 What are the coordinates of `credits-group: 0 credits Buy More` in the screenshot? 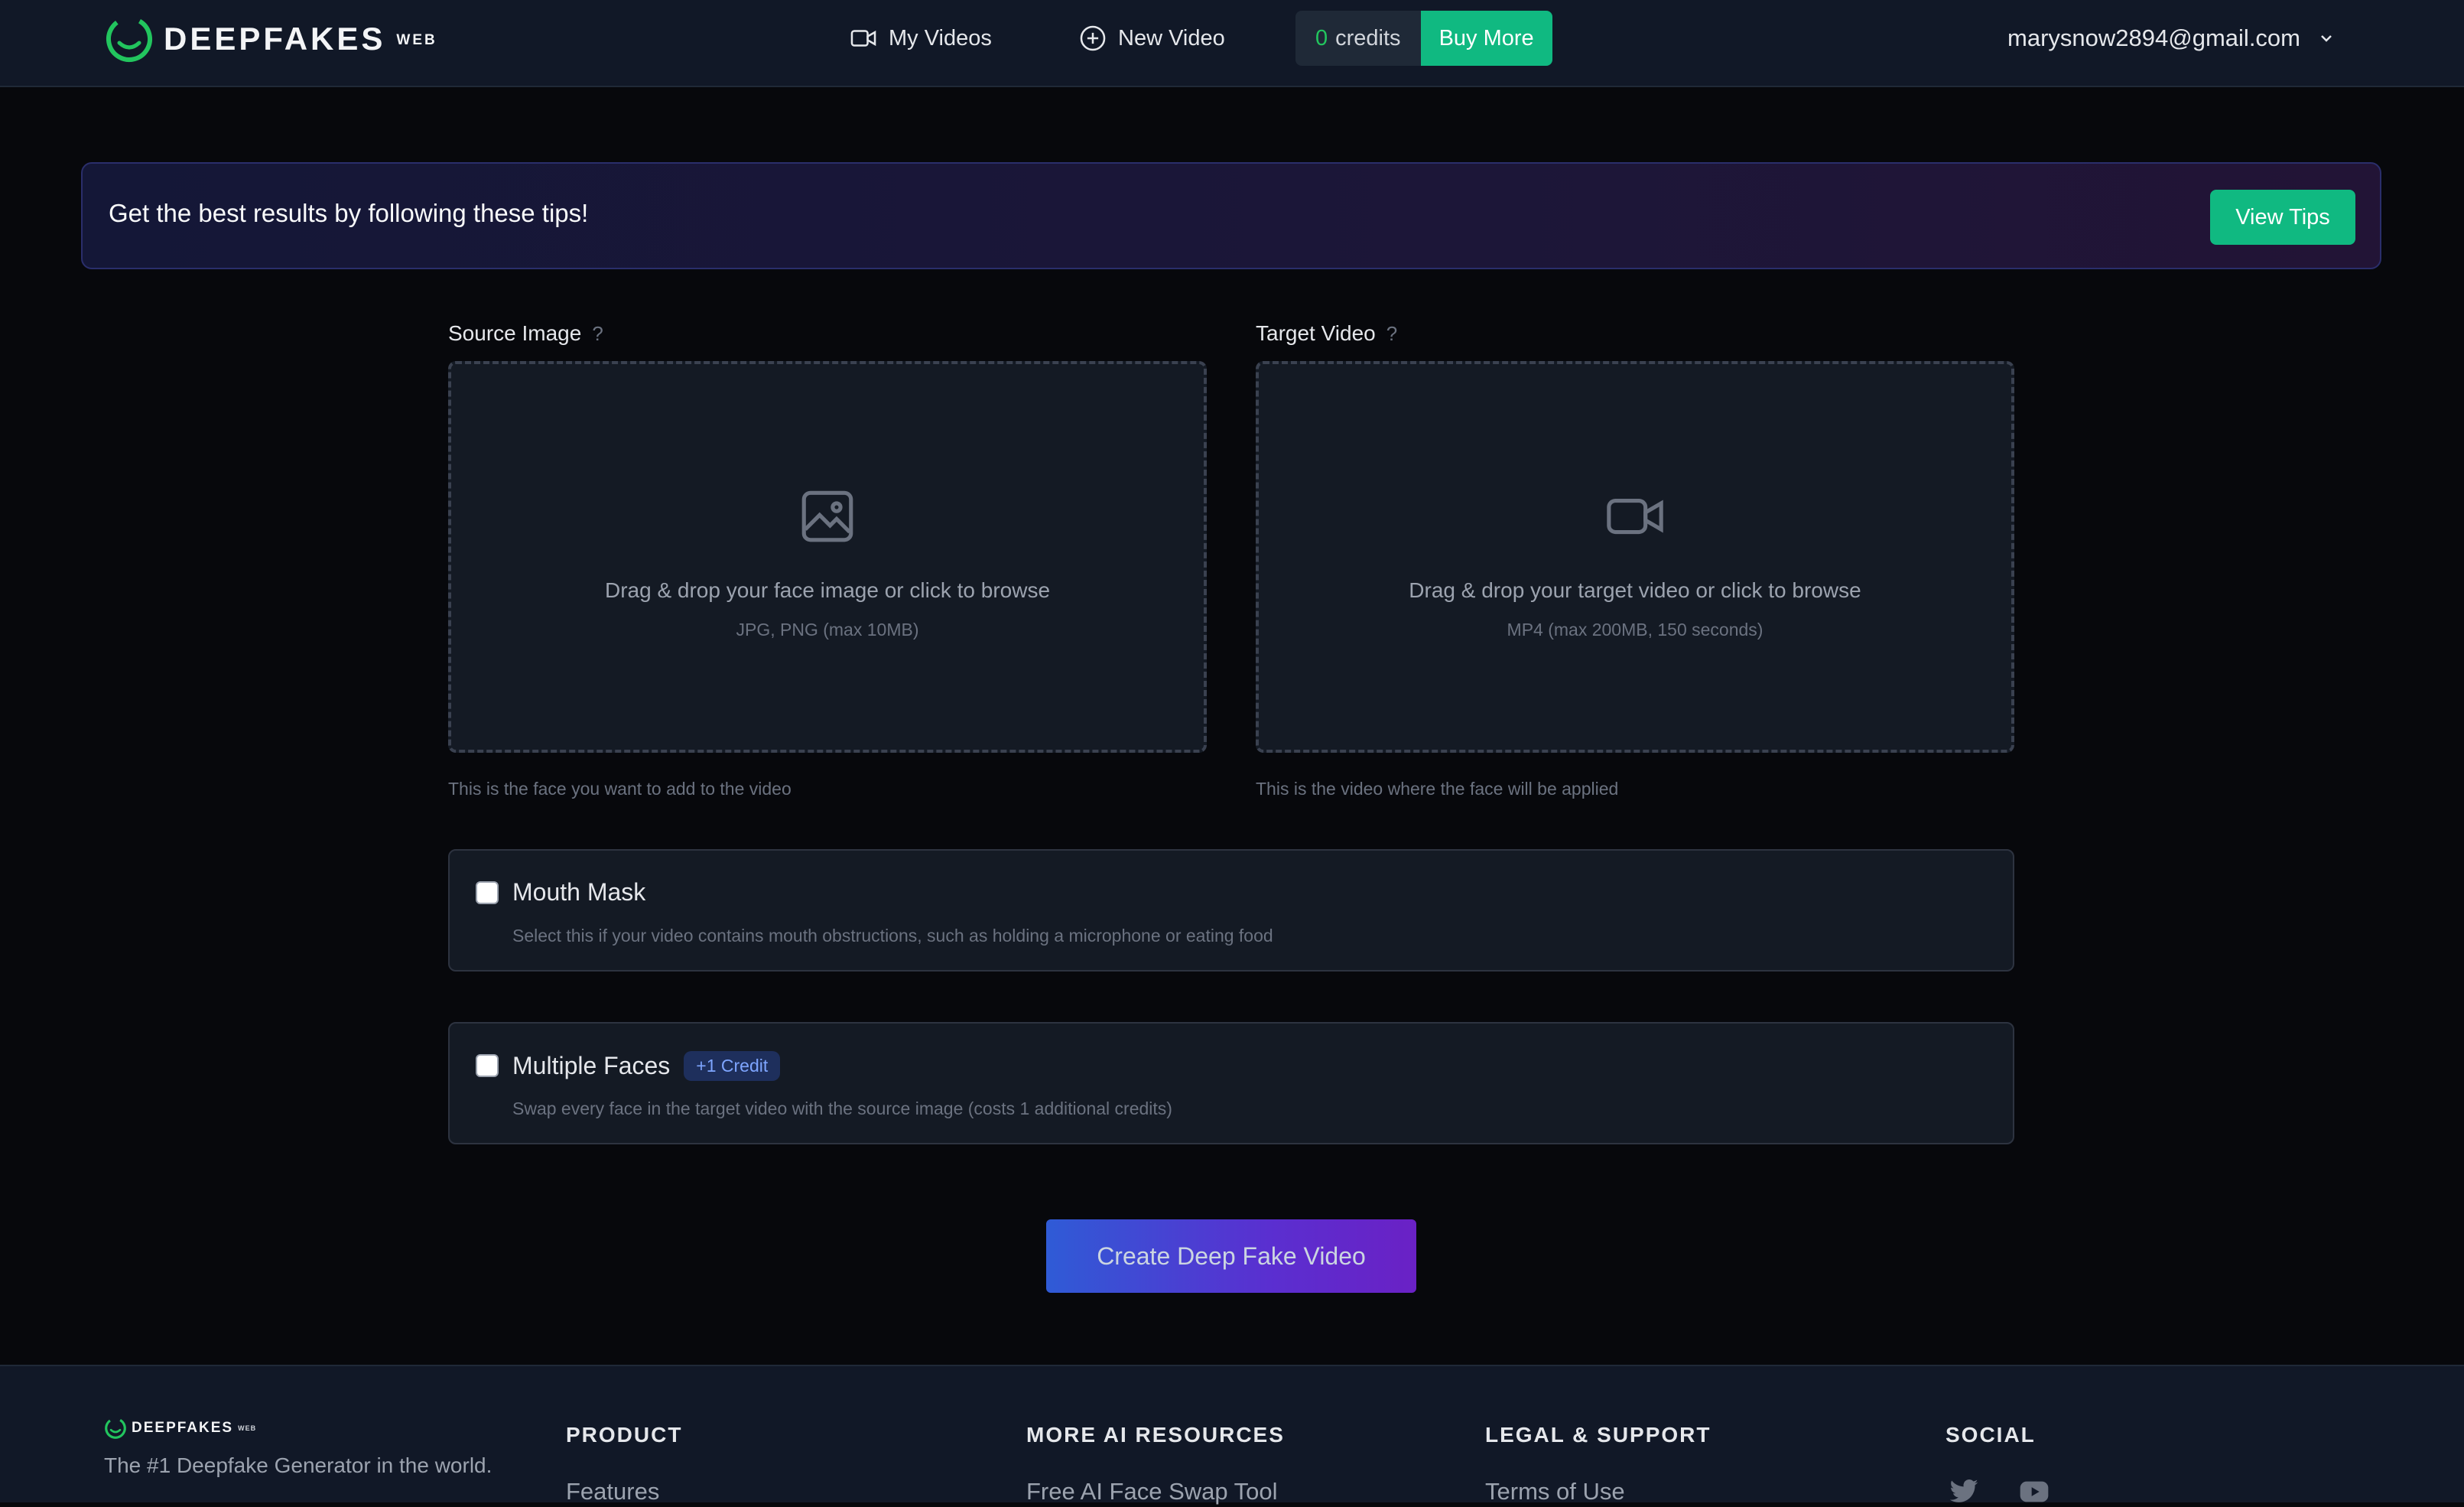 It's located at (1423, 38).